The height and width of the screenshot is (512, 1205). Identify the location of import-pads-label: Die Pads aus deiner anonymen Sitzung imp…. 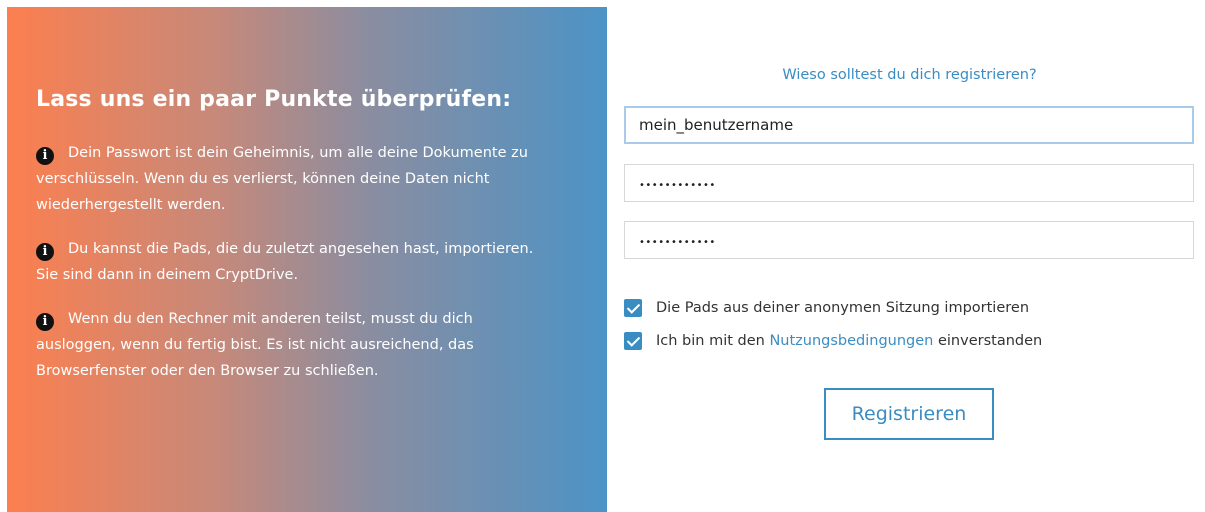
(843, 308).